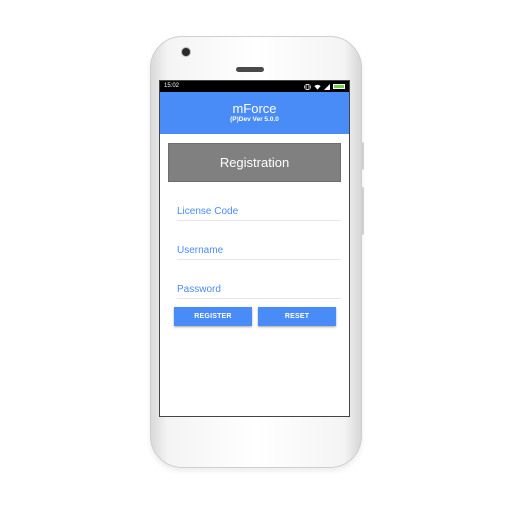 This screenshot has width=511, height=512. What do you see at coordinates (254, 108) in the screenshot?
I see `app-title: mForce` at bounding box center [254, 108].